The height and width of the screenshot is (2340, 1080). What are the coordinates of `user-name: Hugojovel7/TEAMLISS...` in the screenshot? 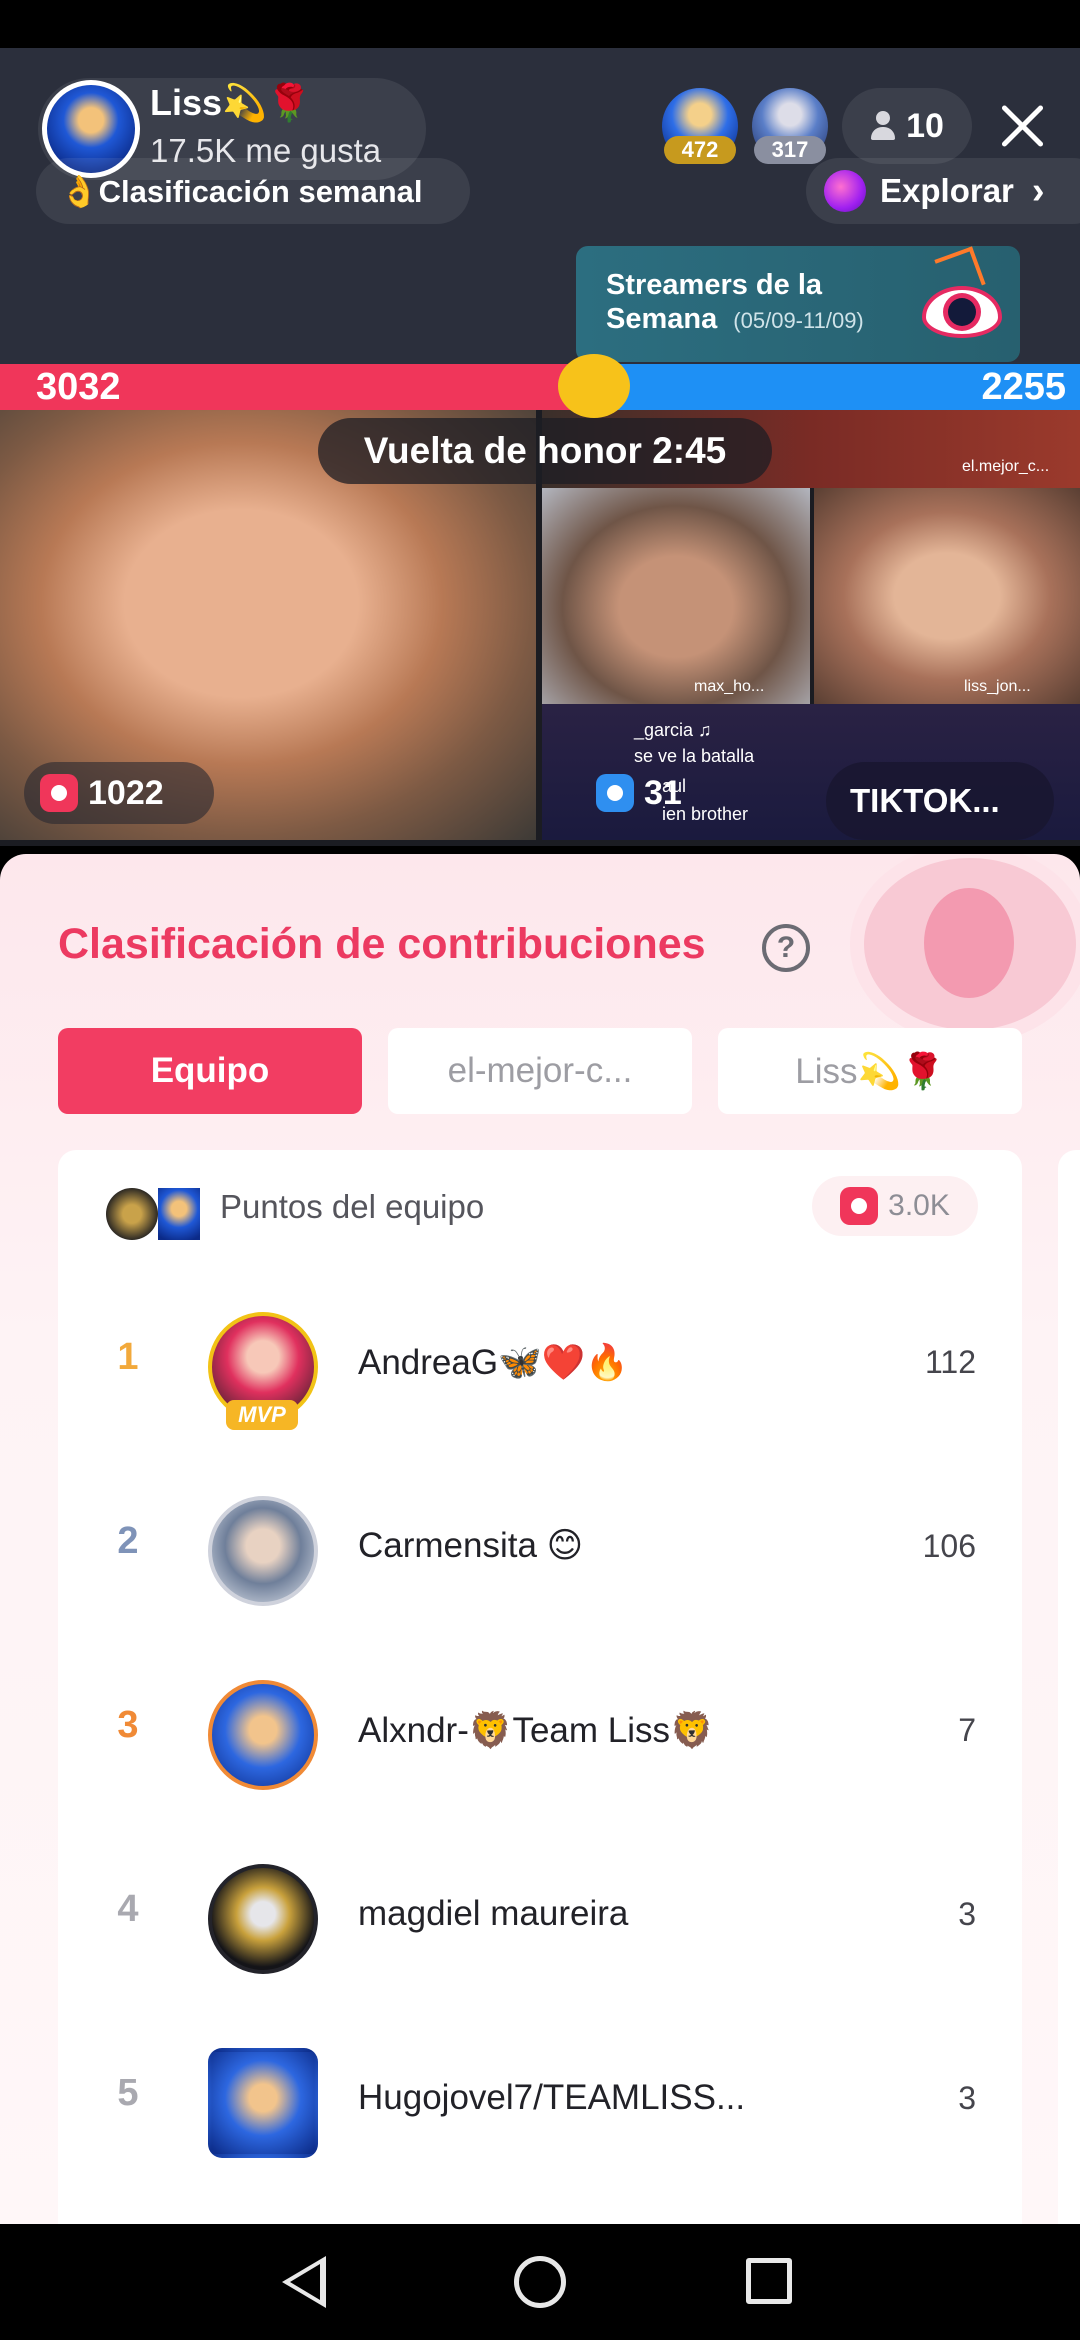 It's located at (552, 2097).